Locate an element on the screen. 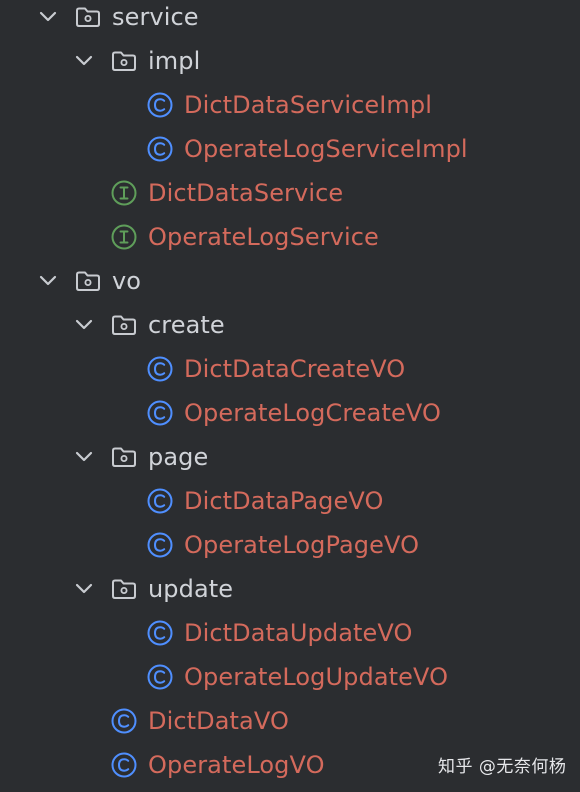 This screenshot has width=580, height=792. tree-file-dict-data-create-vo: DictDataCreateVO is located at coordinates (290, 374).